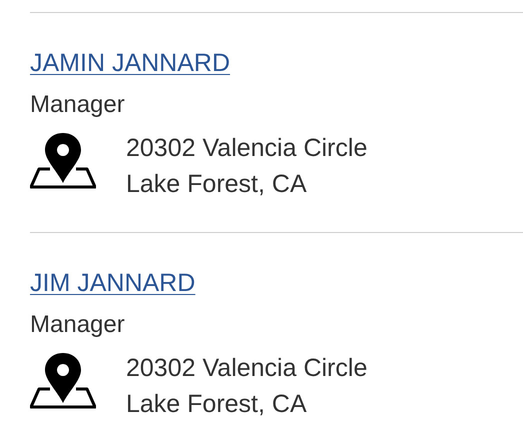 Image resolution: width=523 pixels, height=442 pixels. I want to click on contact-name-link: JAMIN JANNARD, so click(130, 63).